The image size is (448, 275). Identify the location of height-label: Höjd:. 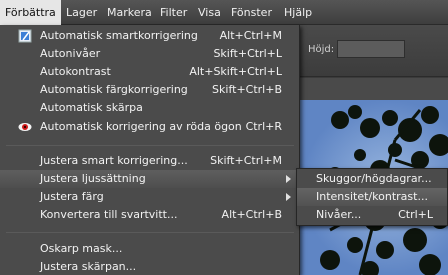
(321, 49).